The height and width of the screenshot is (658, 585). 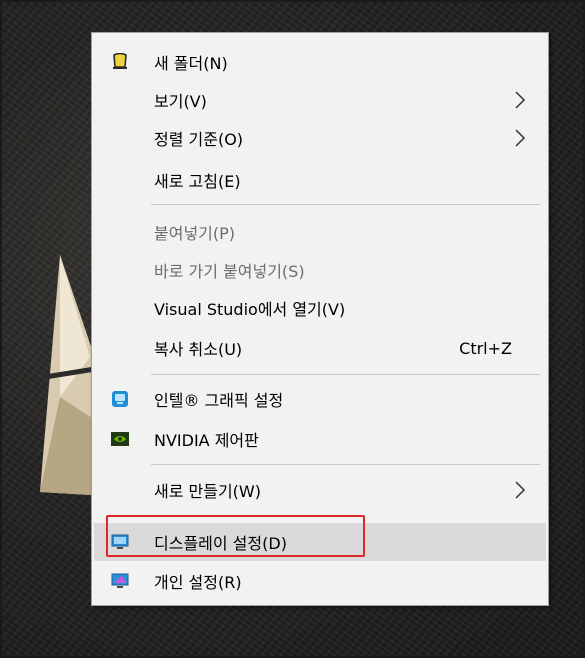 I want to click on menu-item-label: 붙여넣기(P), so click(x=195, y=233).